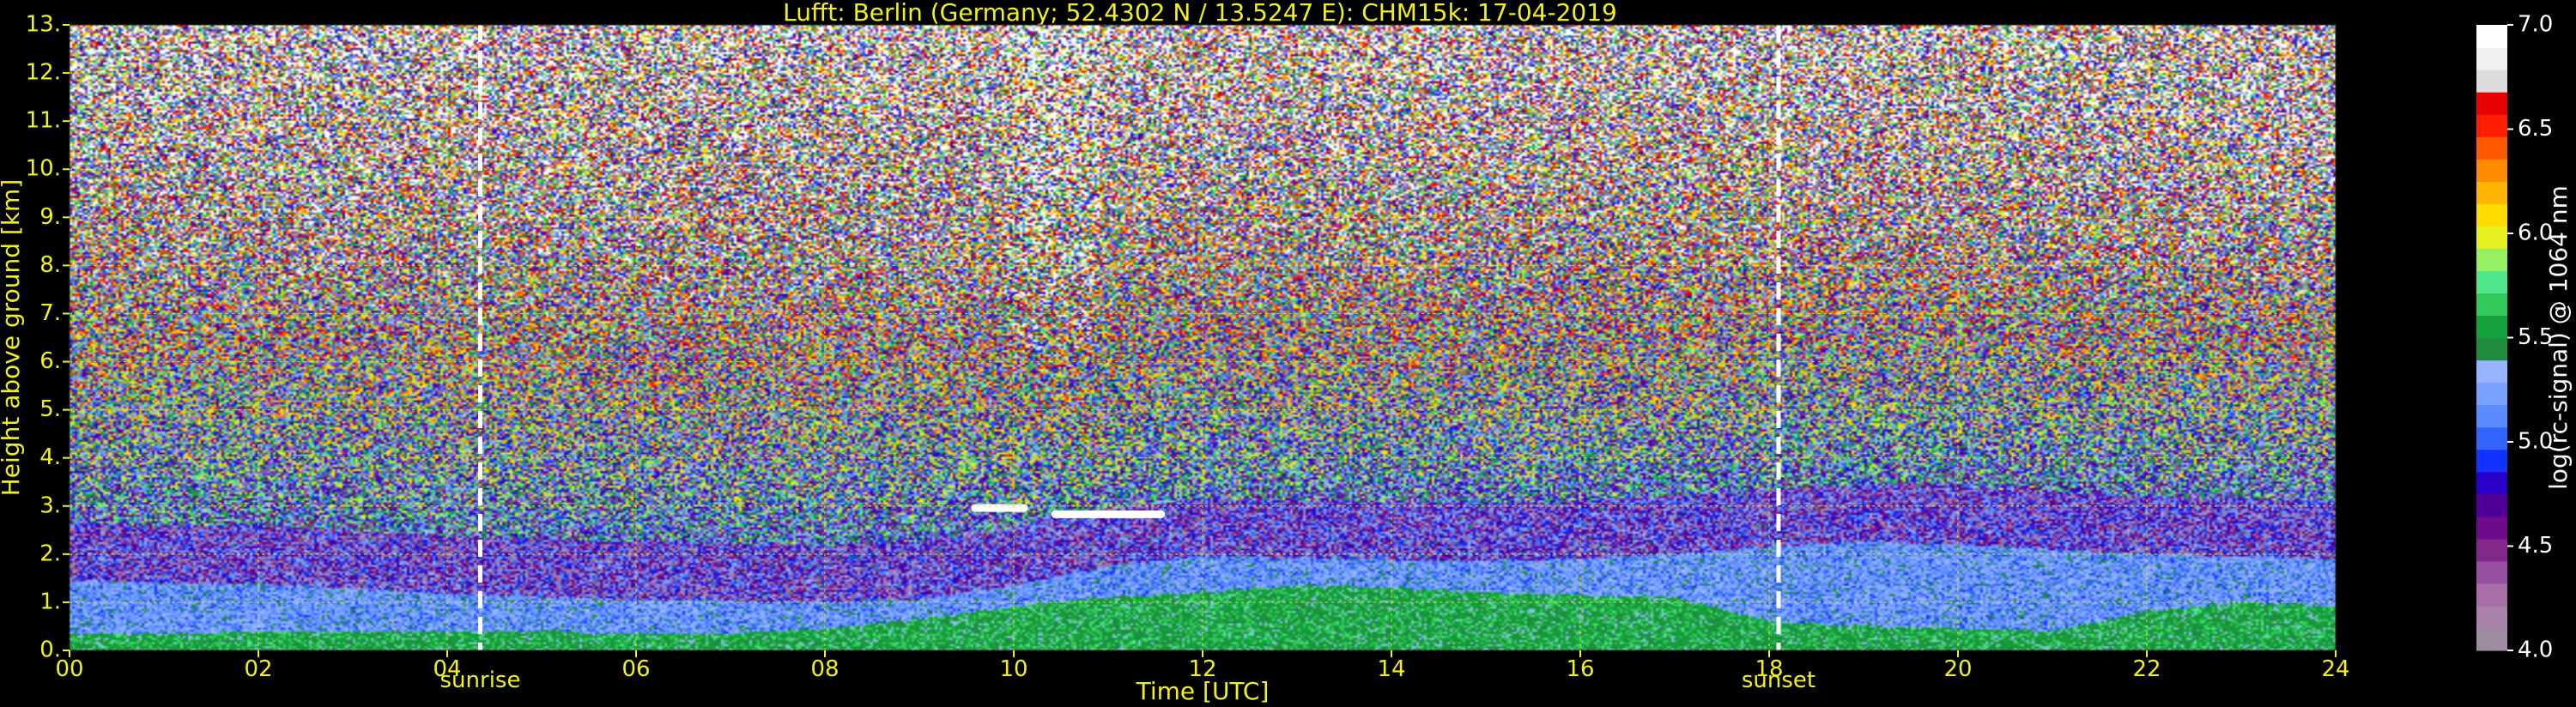 This screenshot has width=2576, height=707. What do you see at coordinates (2146, 669) in the screenshot?
I see `x-tick-label: 22` at bounding box center [2146, 669].